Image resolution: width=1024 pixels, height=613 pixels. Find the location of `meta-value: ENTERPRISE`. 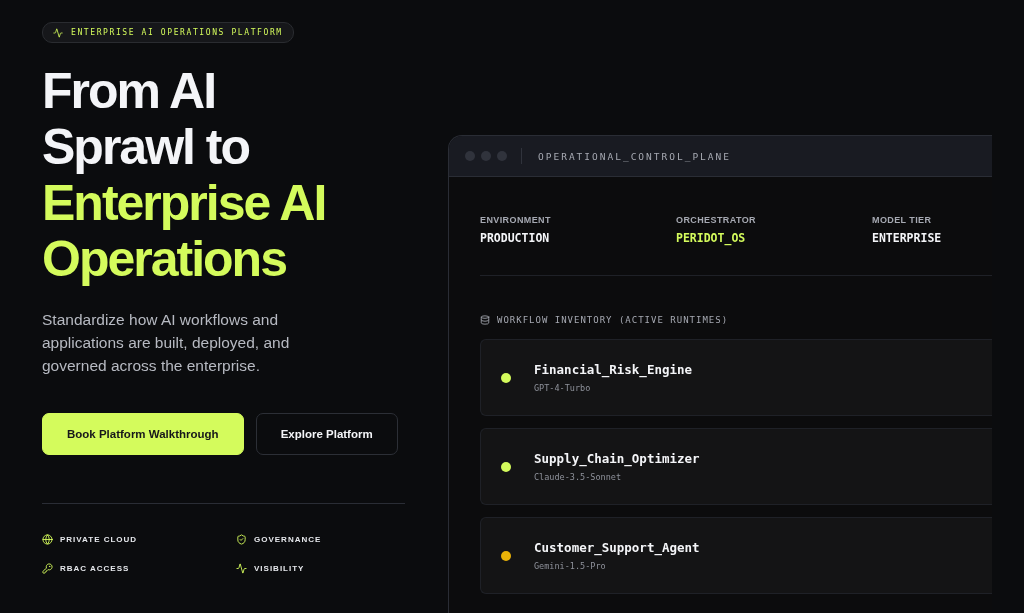

meta-value: ENTERPRISE is located at coordinates (907, 238).